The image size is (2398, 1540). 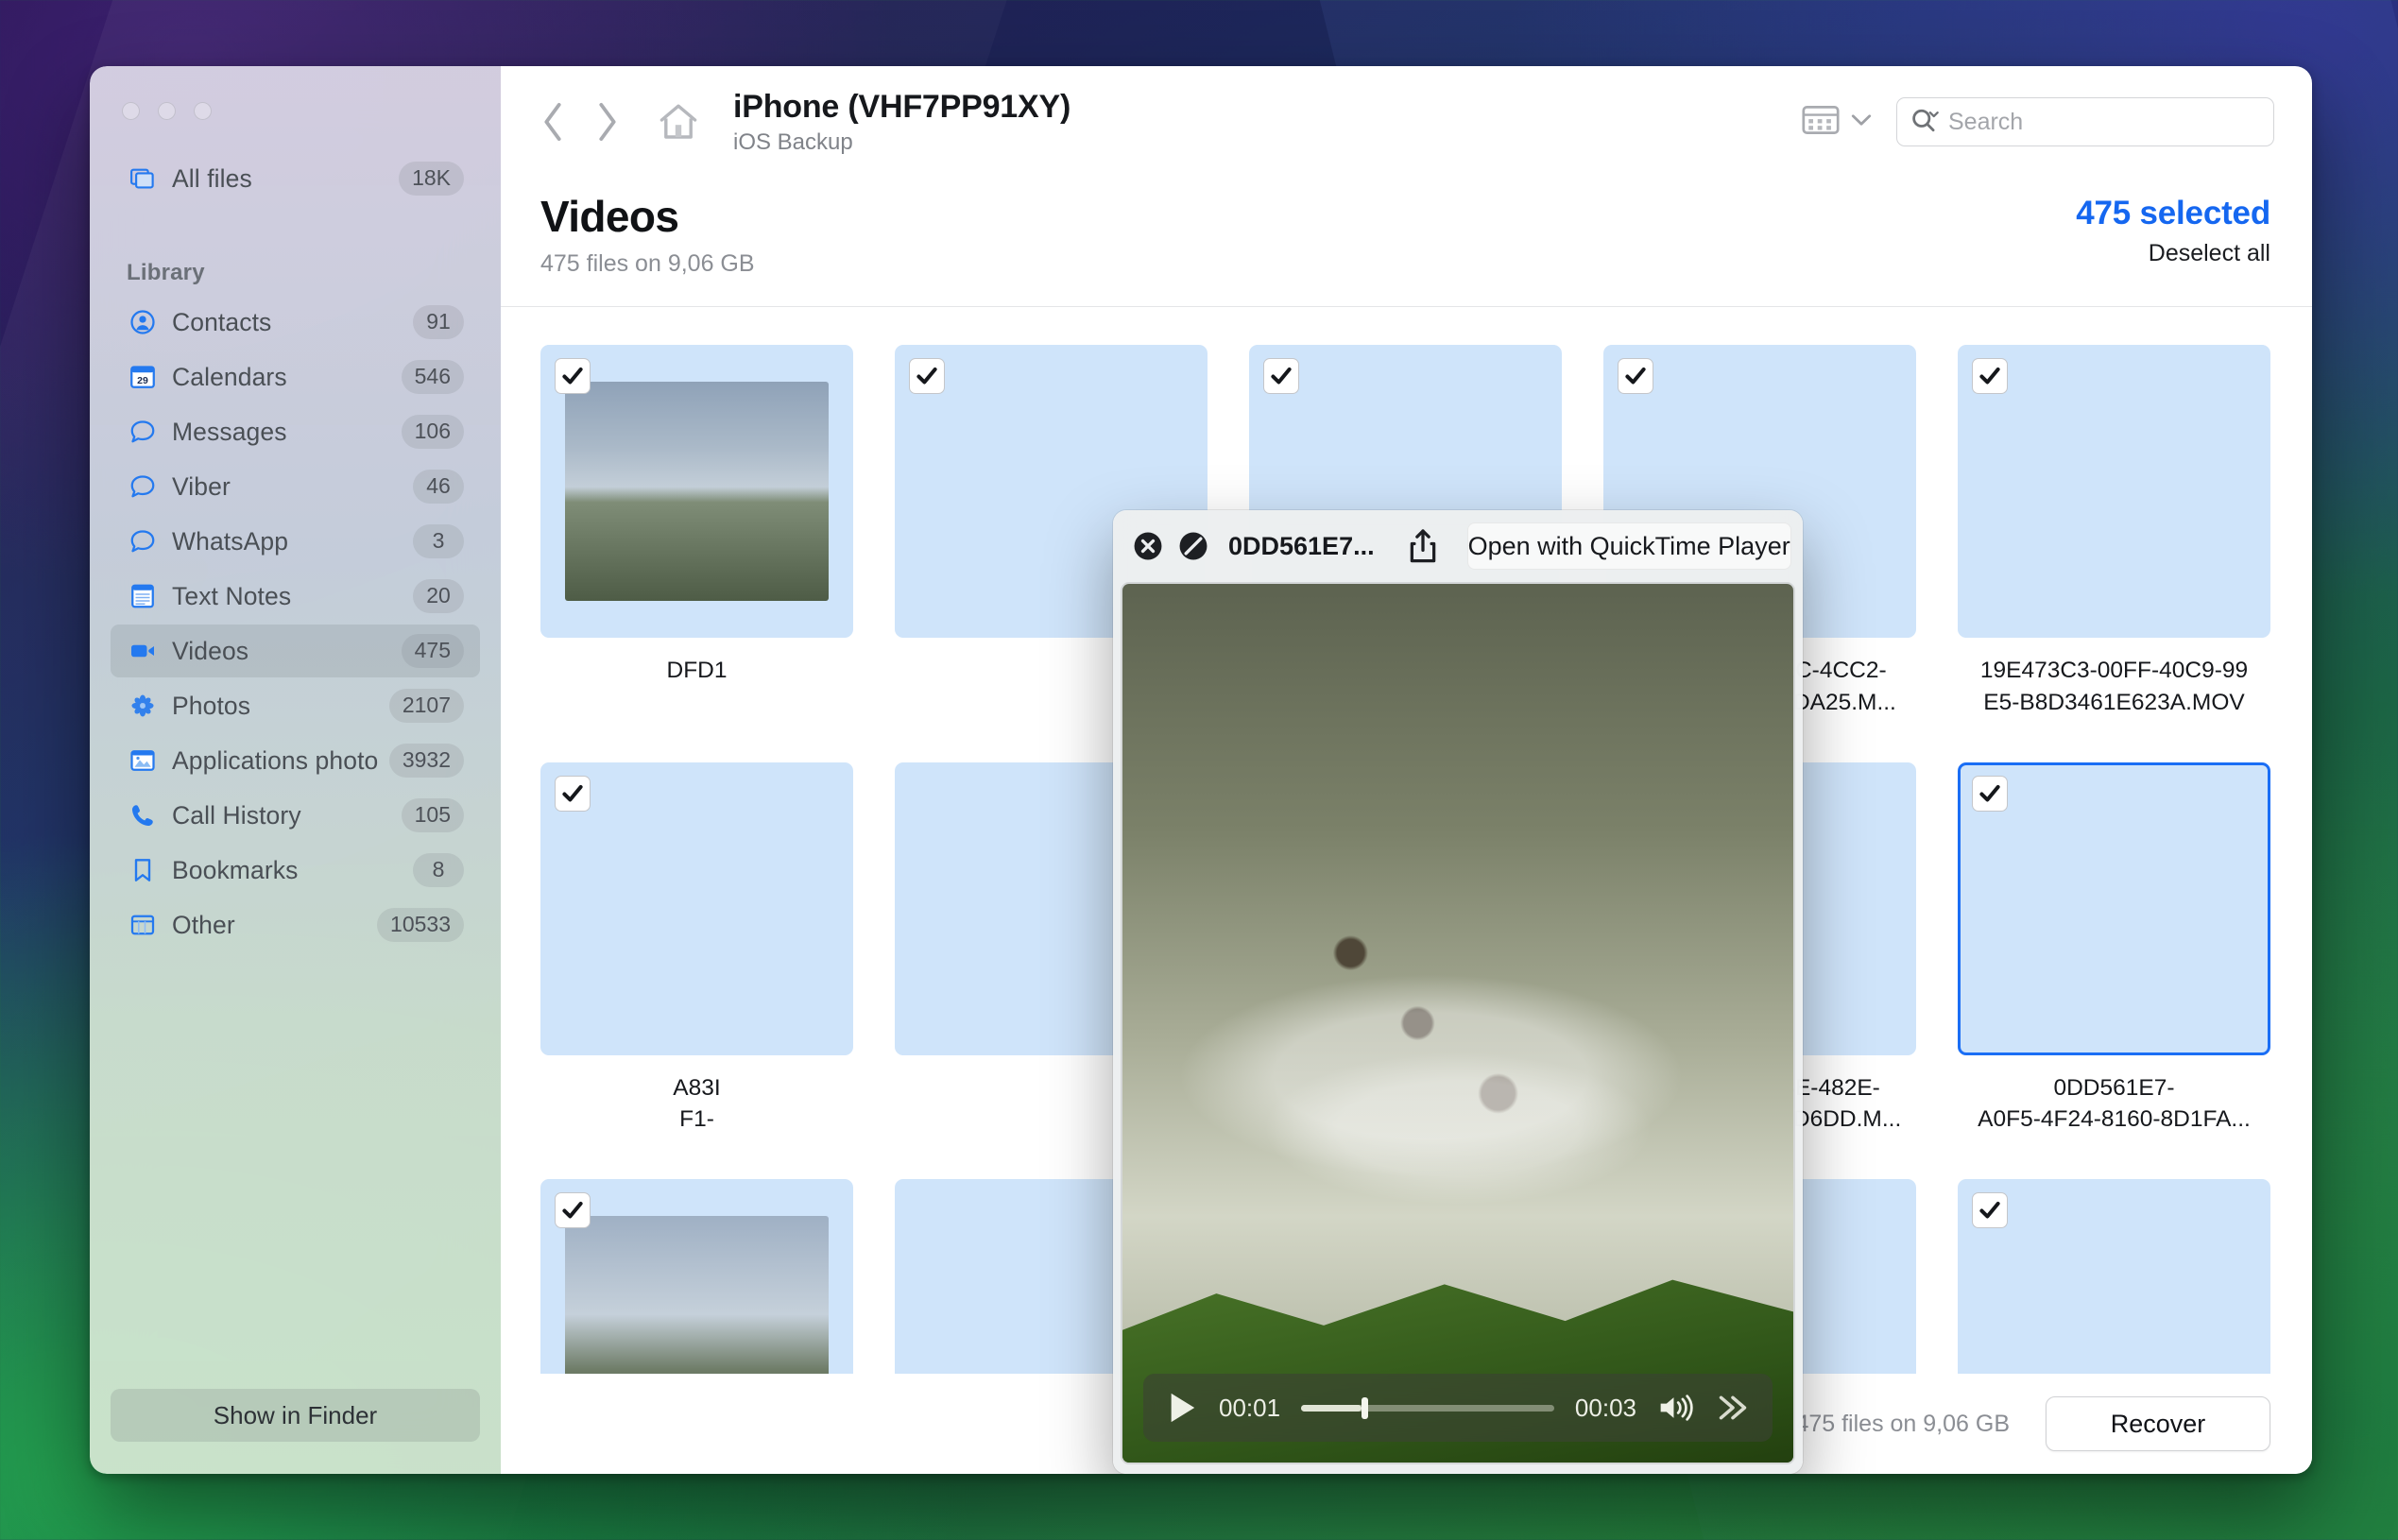 What do you see at coordinates (902, 106) in the screenshot?
I see `device-title: iPhone (VHF7PP91XY)` at bounding box center [902, 106].